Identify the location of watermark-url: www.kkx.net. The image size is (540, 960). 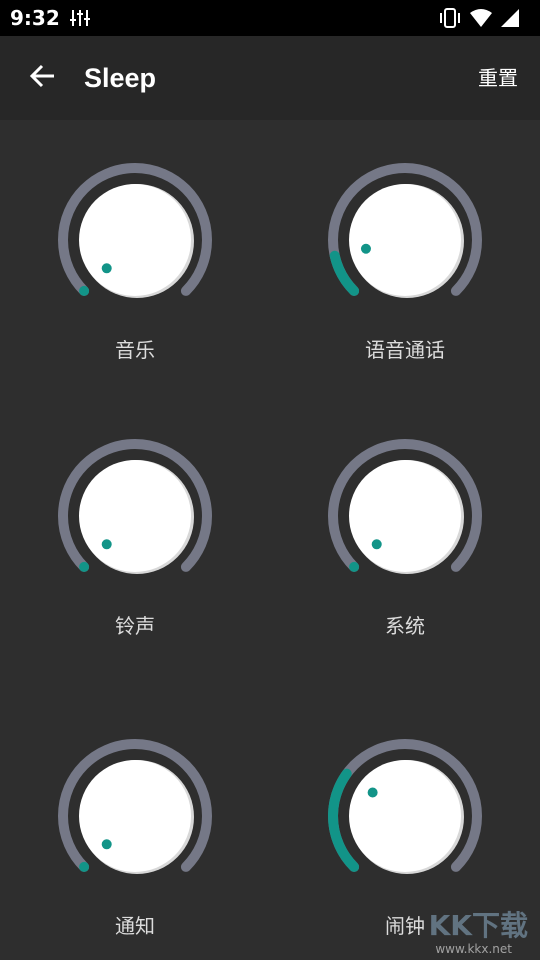
(473, 949).